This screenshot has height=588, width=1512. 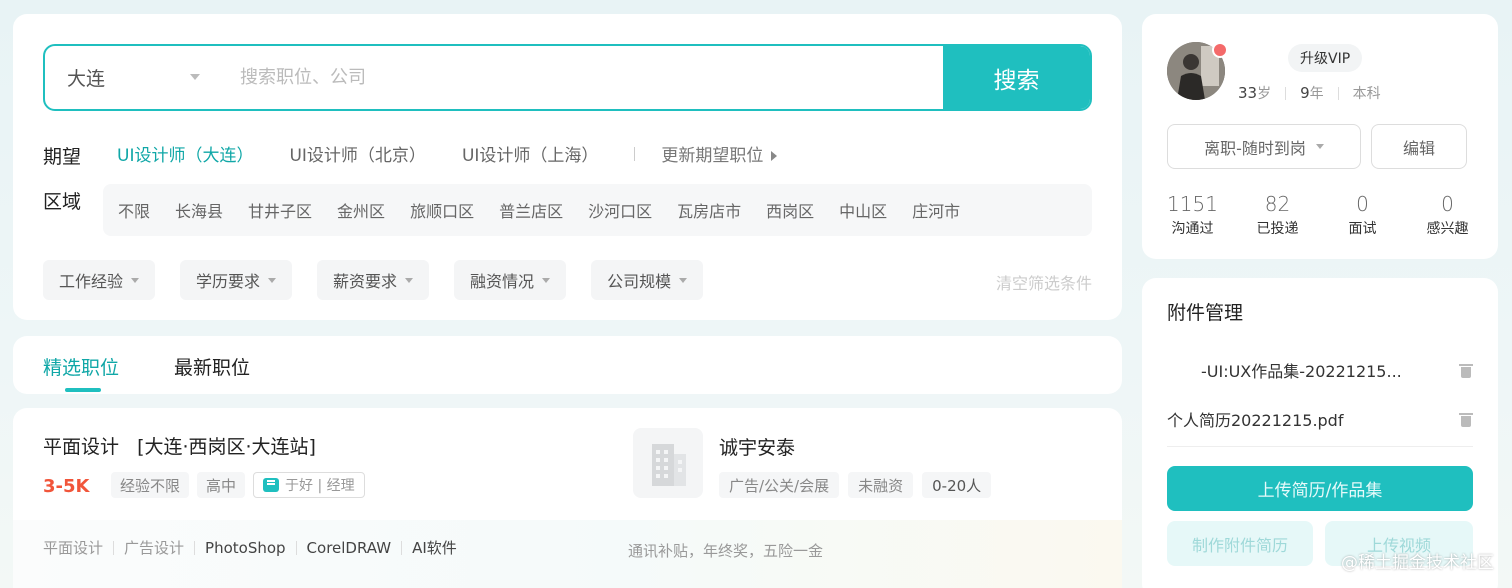 I want to click on area-label: 区域, so click(x=62, y=202).